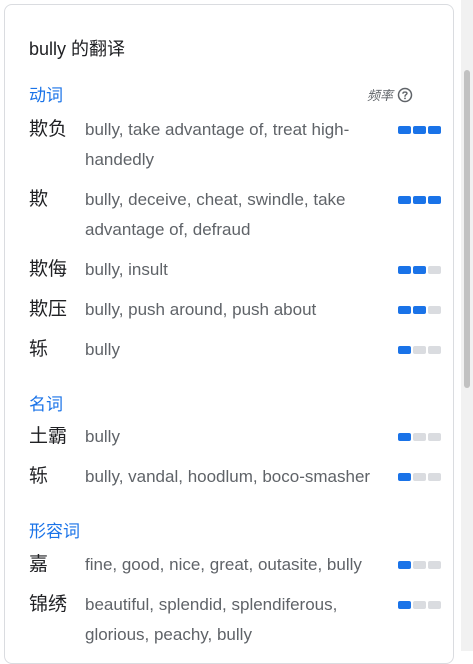  What do you see at coordinates (77, 49) in the screenshot?
I see `panel-title: bully 的翻译` at bounding box center [77, 49].